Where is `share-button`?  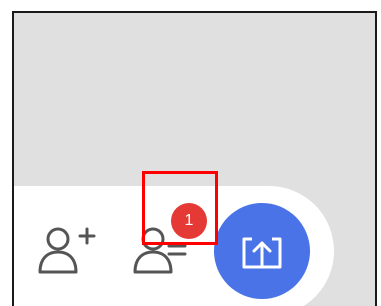
share-button is located at coordinates (262, 251).